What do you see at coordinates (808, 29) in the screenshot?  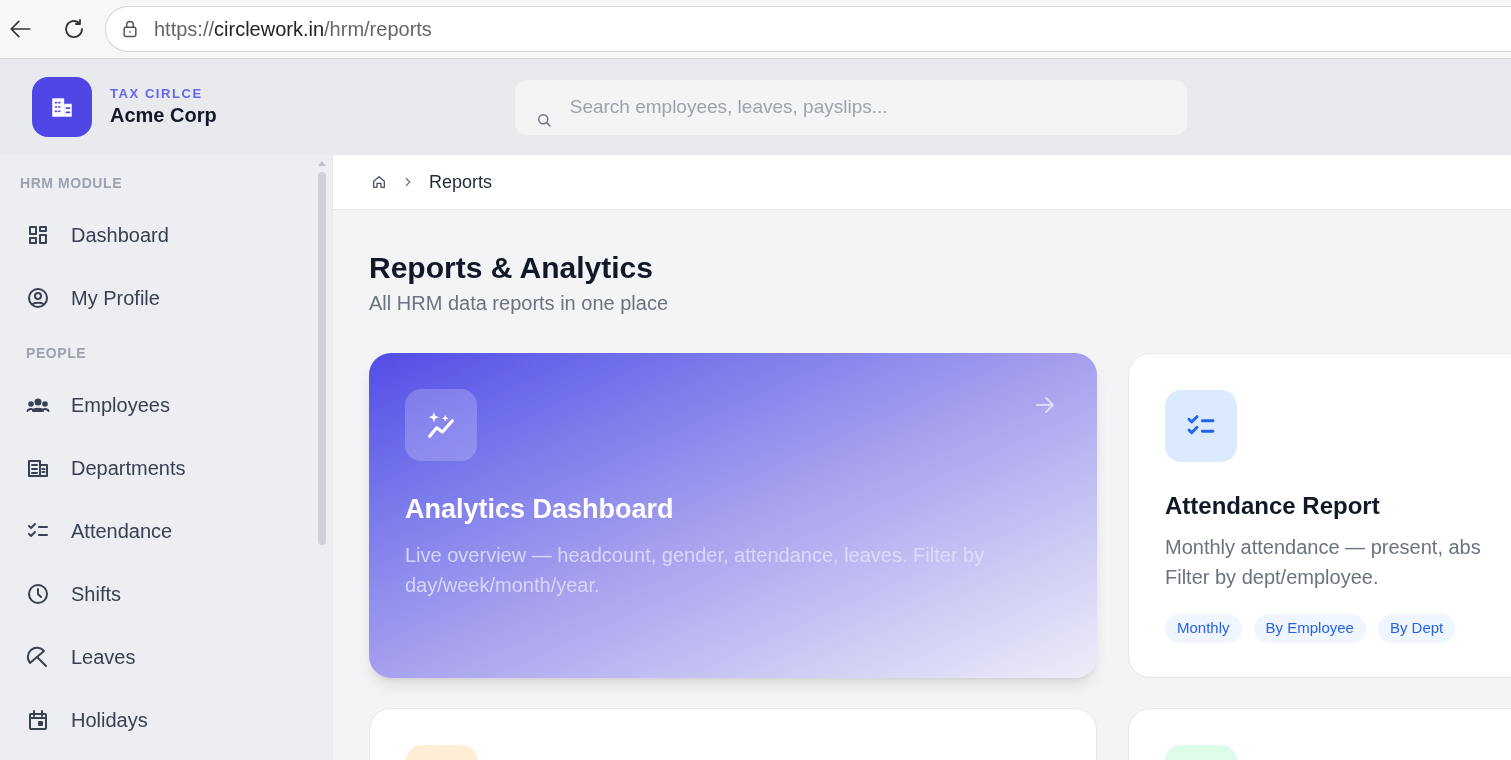 I see `address-bar: https://circlework.in/hrm/reports` at bounding box center [808, 29].